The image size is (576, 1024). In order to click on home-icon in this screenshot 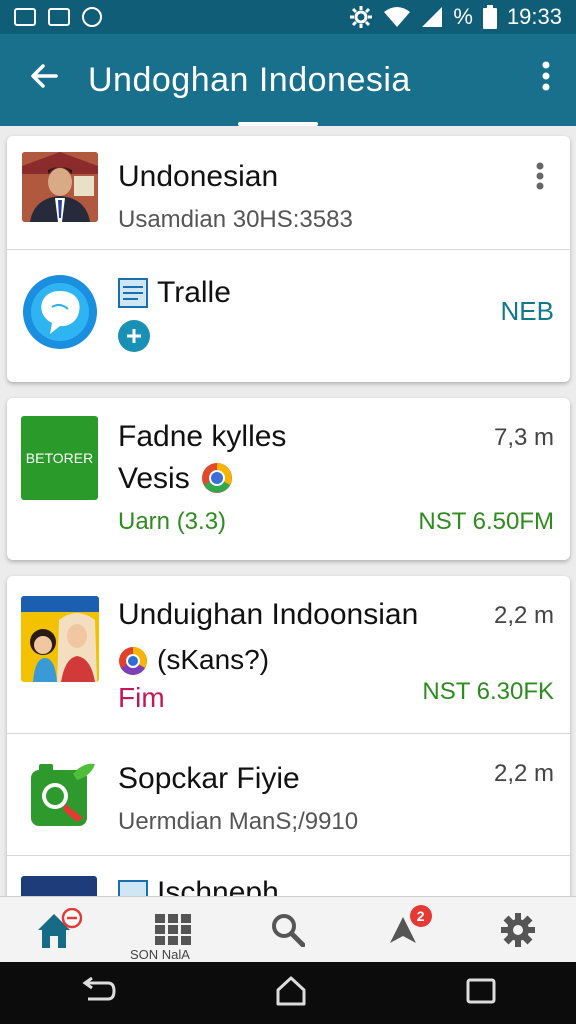, I will do `click(59, 927)`.